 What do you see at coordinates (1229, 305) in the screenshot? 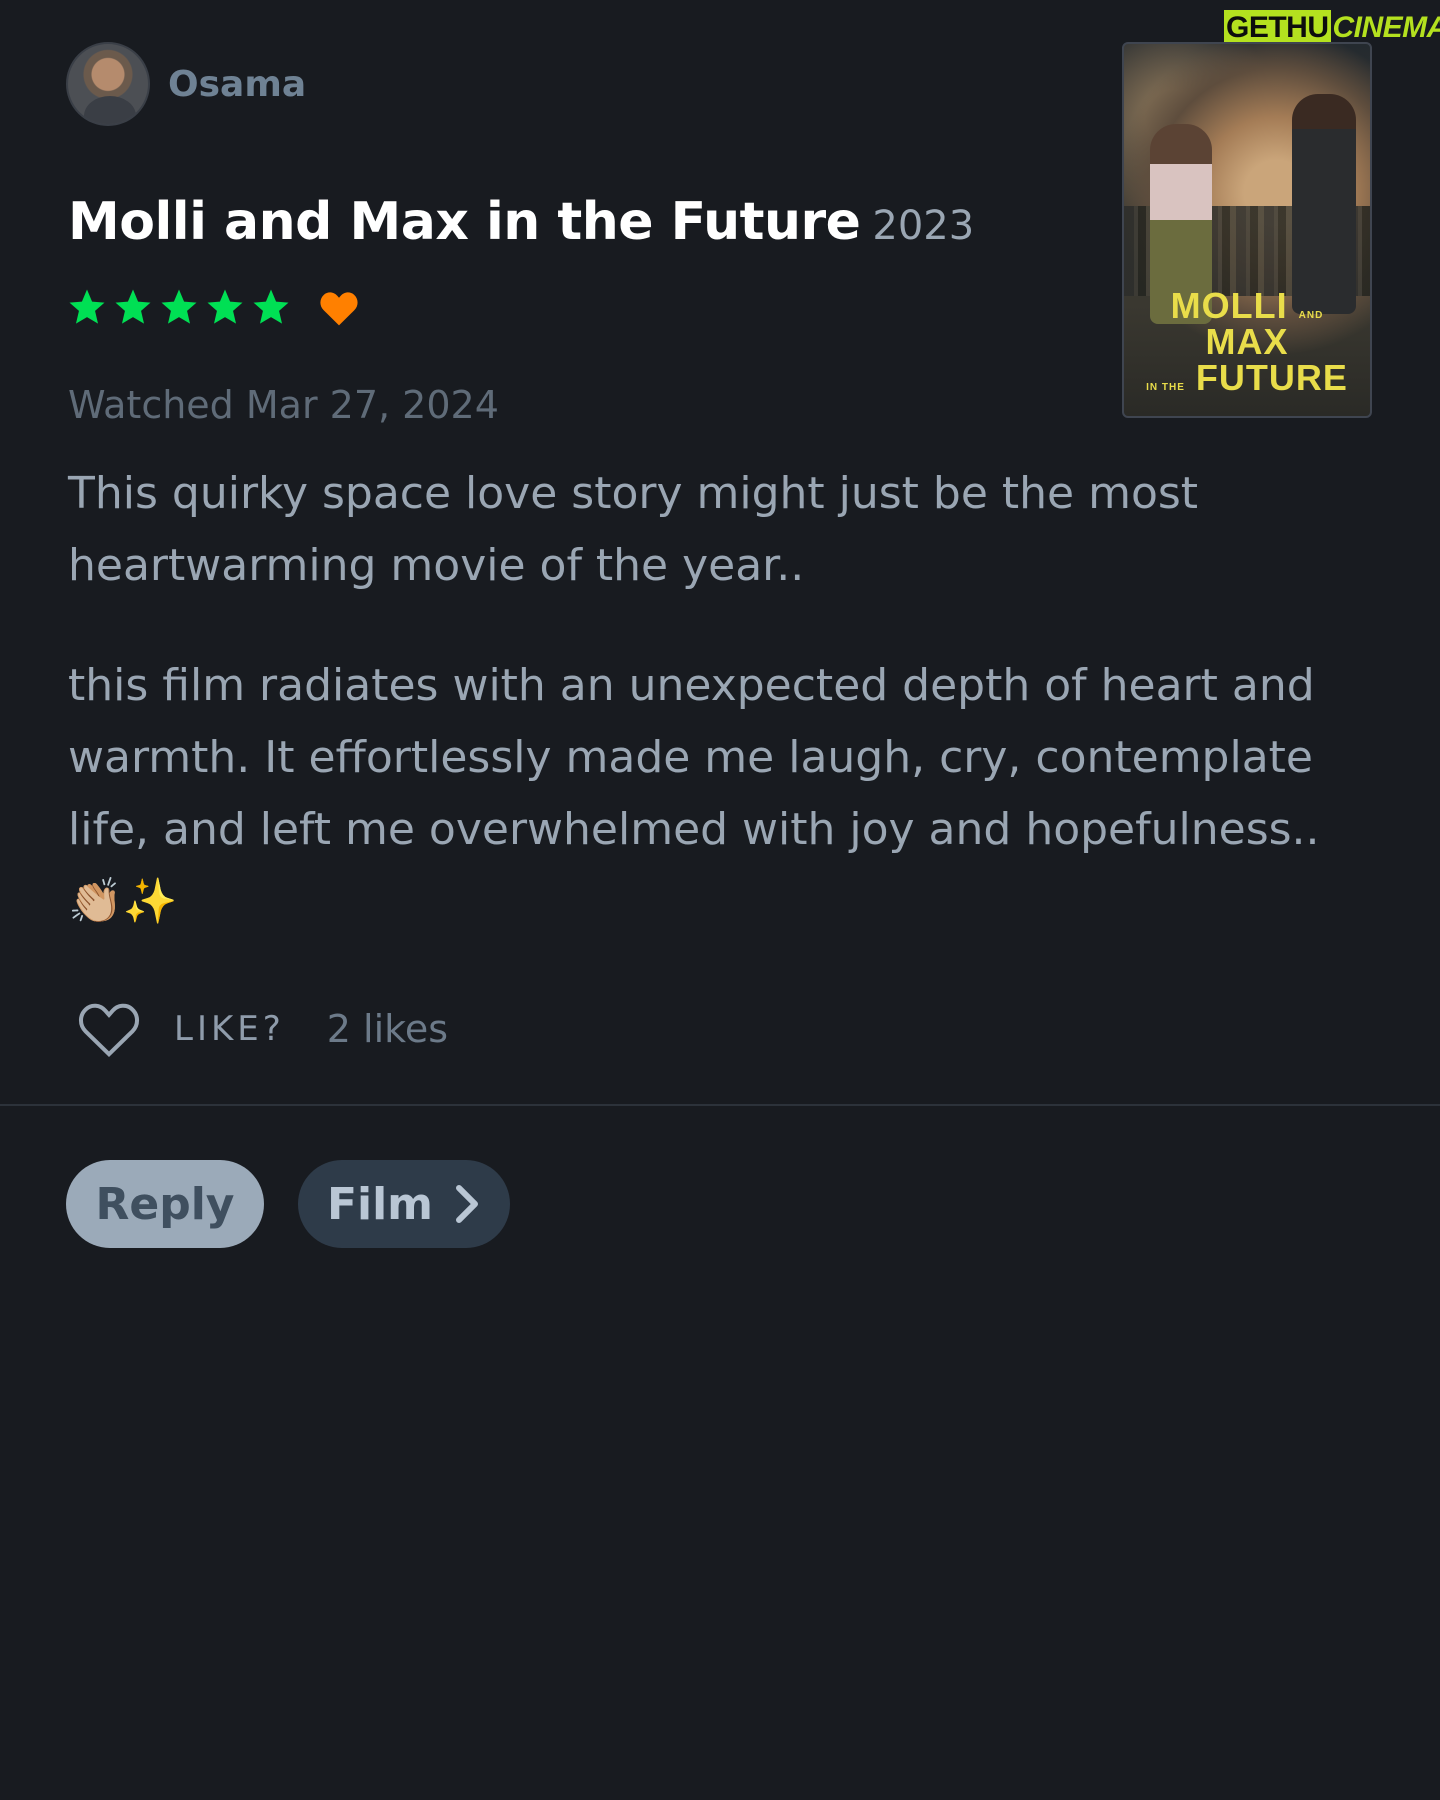
I see `poster-title-molli: MOLLI` at bounding box center [1229, 305].